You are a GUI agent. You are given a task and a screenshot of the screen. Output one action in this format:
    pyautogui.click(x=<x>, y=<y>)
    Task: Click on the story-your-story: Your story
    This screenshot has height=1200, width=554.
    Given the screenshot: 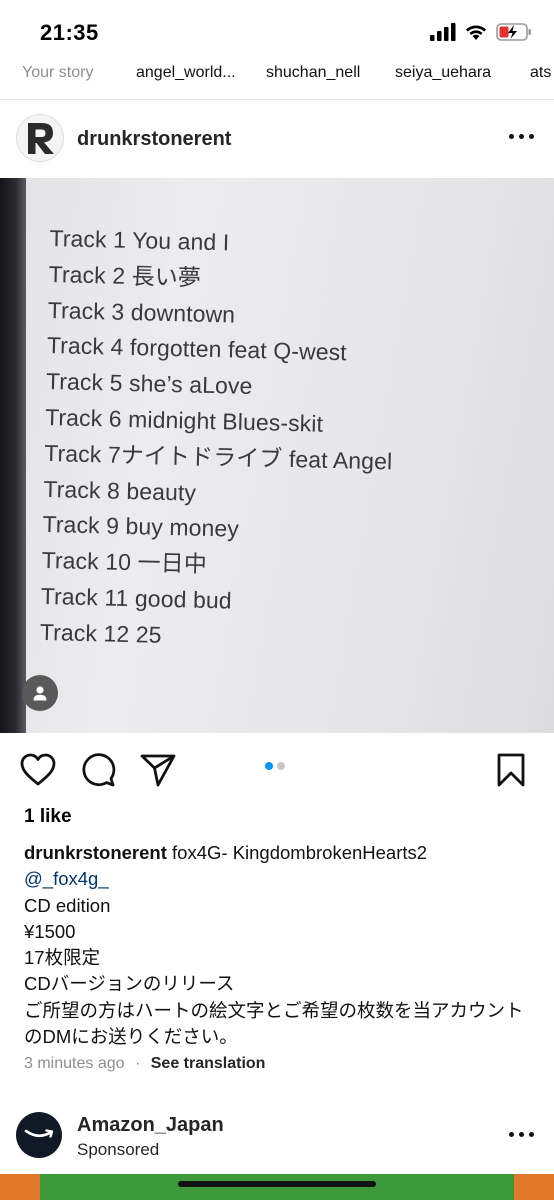 What is the action you would take?
    pyautogui.click(x=57, y=73)
    